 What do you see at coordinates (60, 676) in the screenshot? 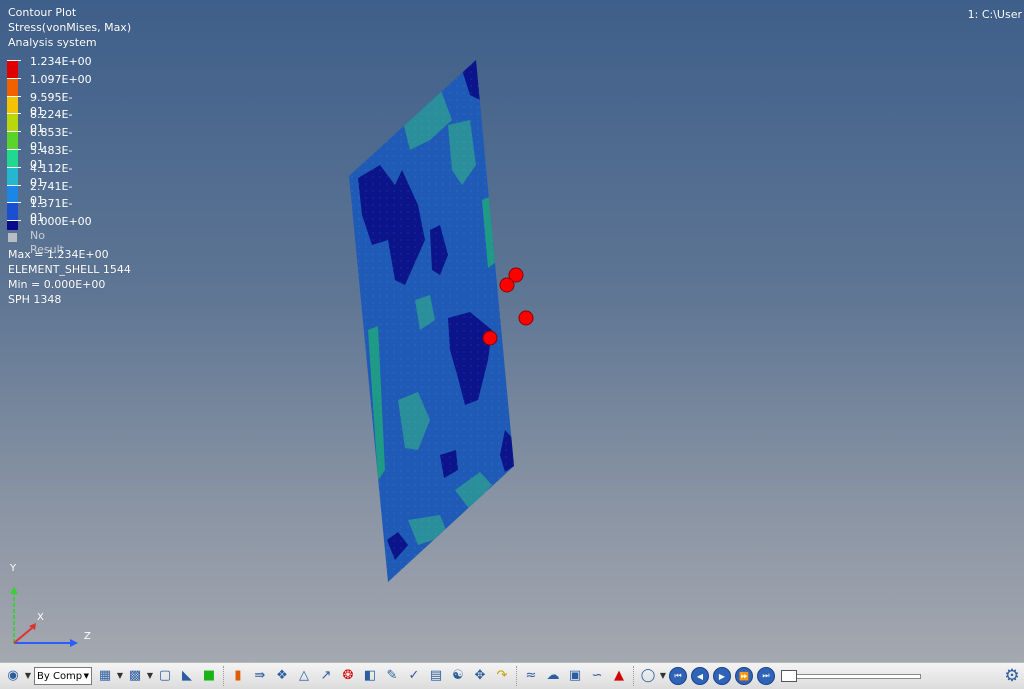
I see `color-mode-value: By Comp` at bounding box center [60, 676].